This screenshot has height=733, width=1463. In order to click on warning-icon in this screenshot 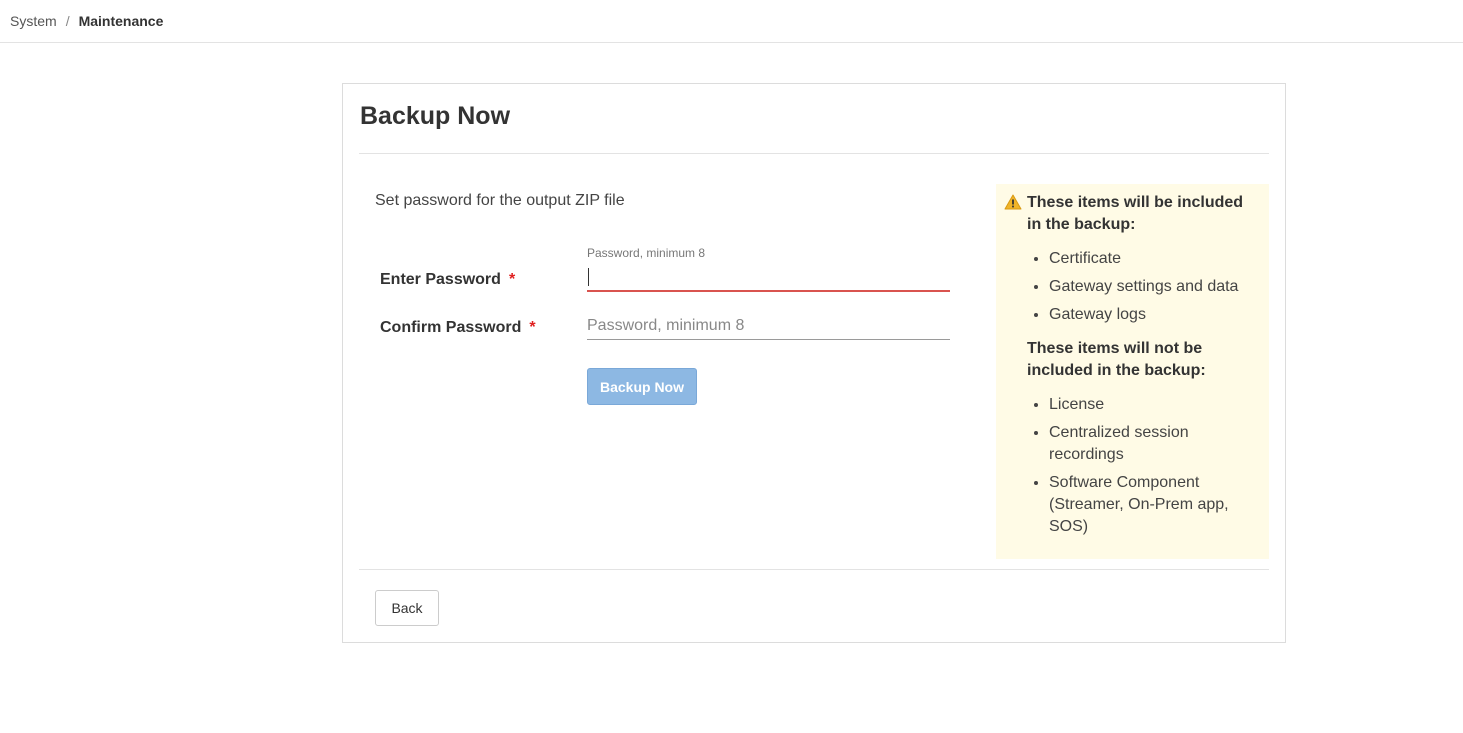, I will do `click(1013, 202)`.